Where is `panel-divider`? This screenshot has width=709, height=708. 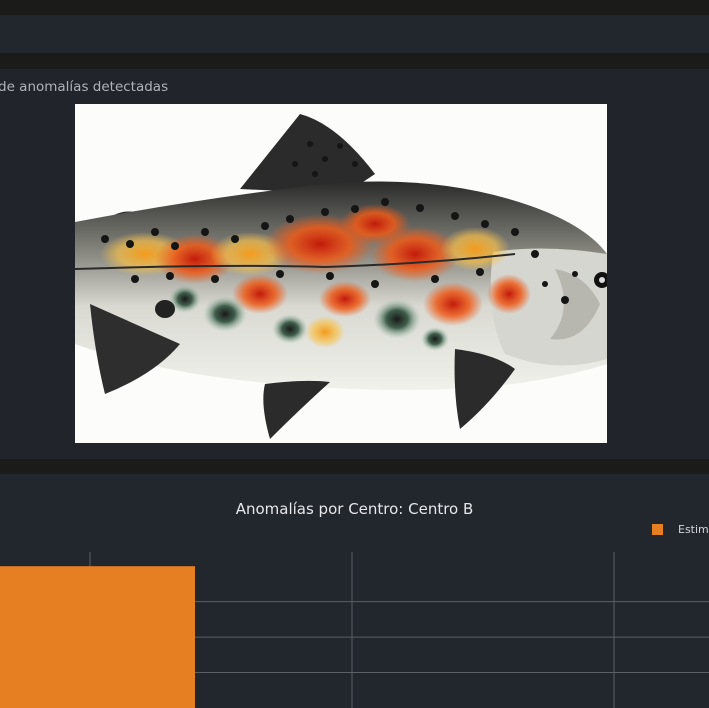
panel-divider is located at coordinates (354, 61).